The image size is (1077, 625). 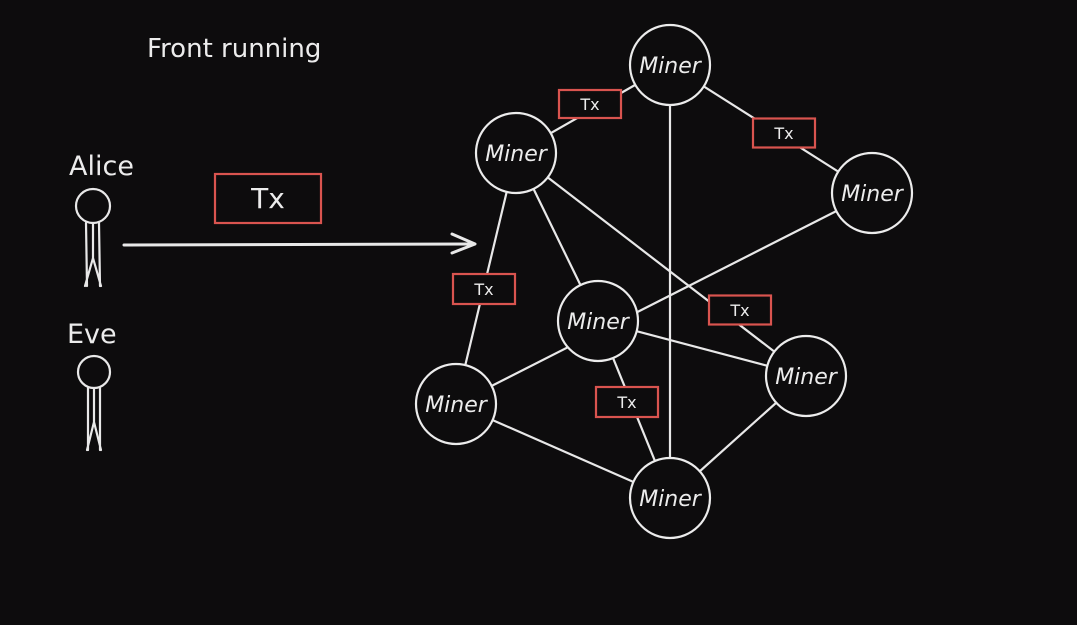 I want to click on miner-node-m5: Miner, so click(x=456, y=404).